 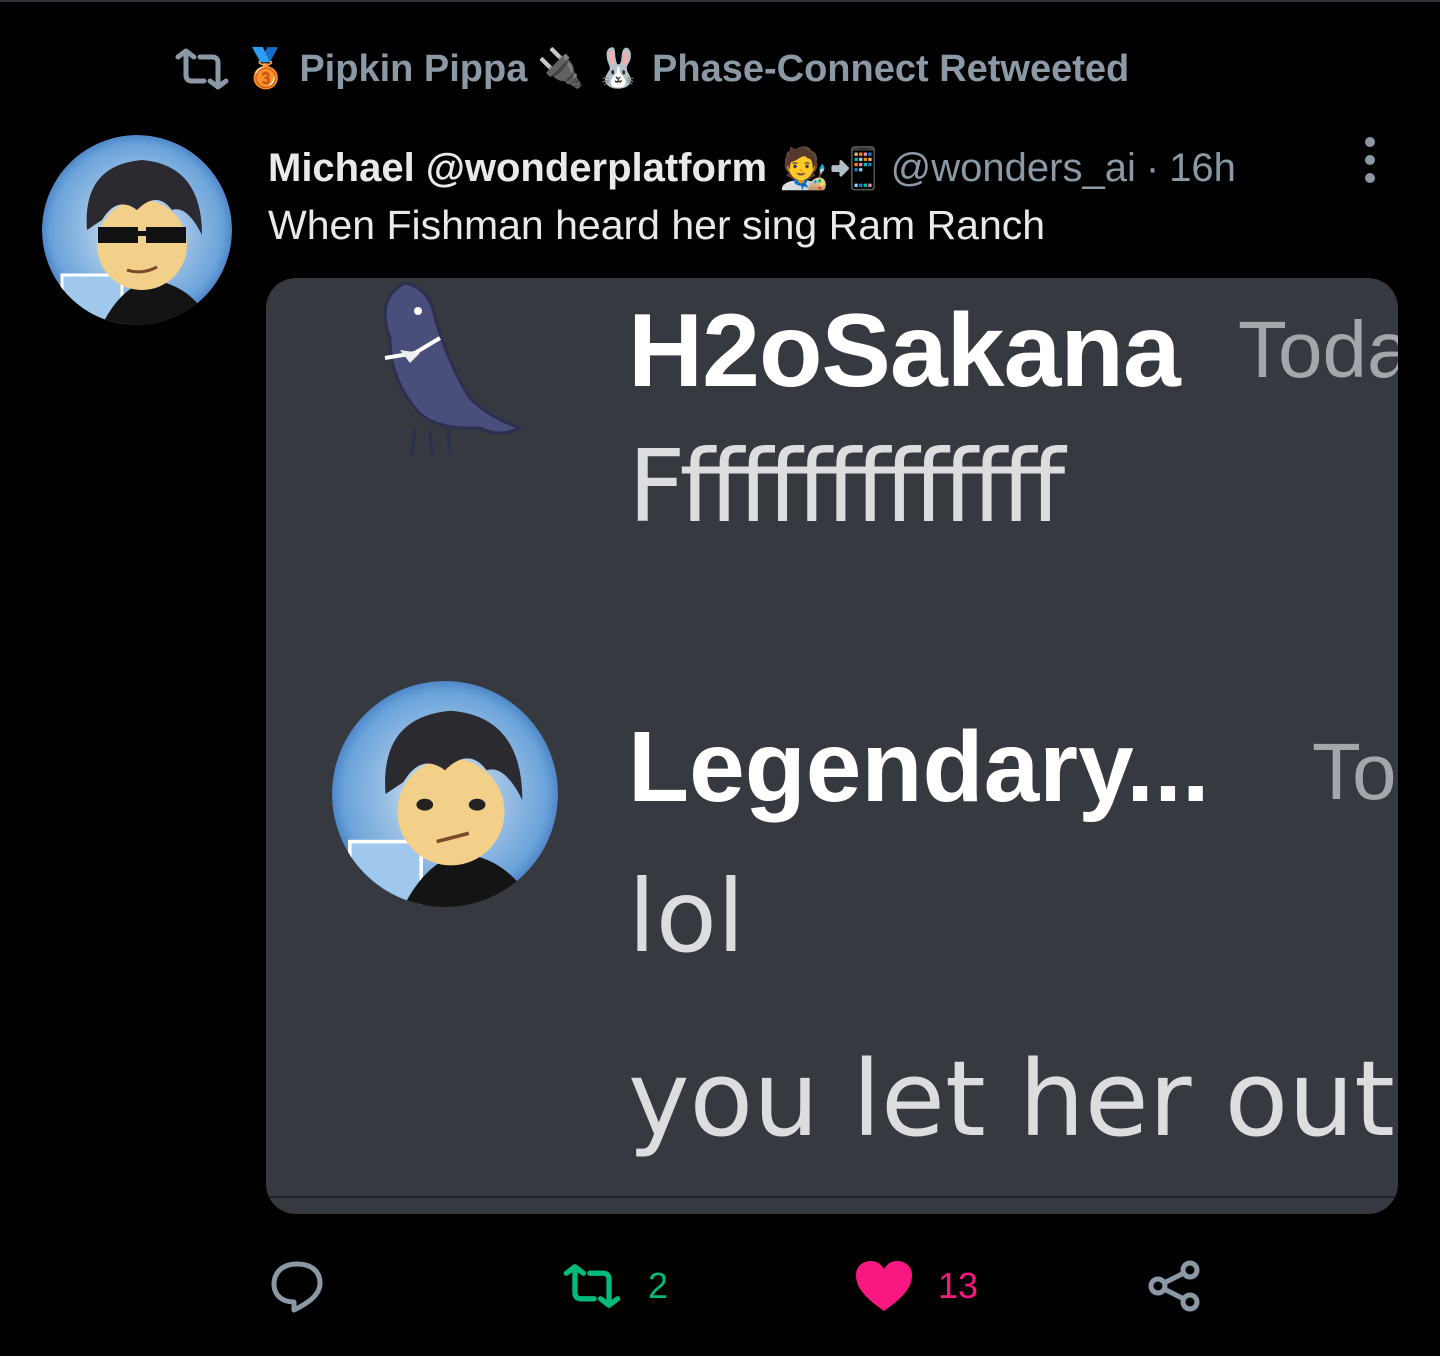 I want to click on plug-emoji: 🔌, so click(x=561, y=69).